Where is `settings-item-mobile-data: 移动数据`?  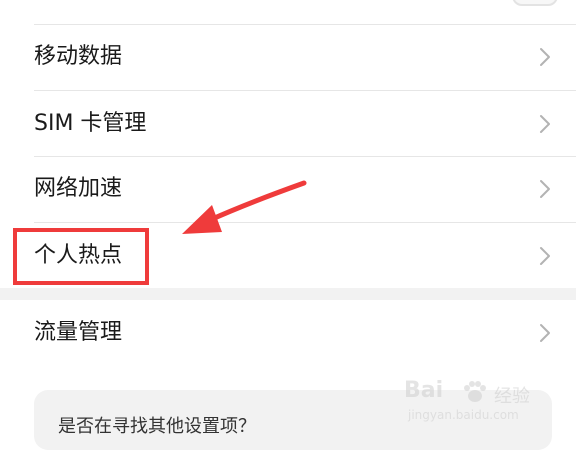
settings-item-mobile-data: 移动数据 is located at coordinates (288, 57).